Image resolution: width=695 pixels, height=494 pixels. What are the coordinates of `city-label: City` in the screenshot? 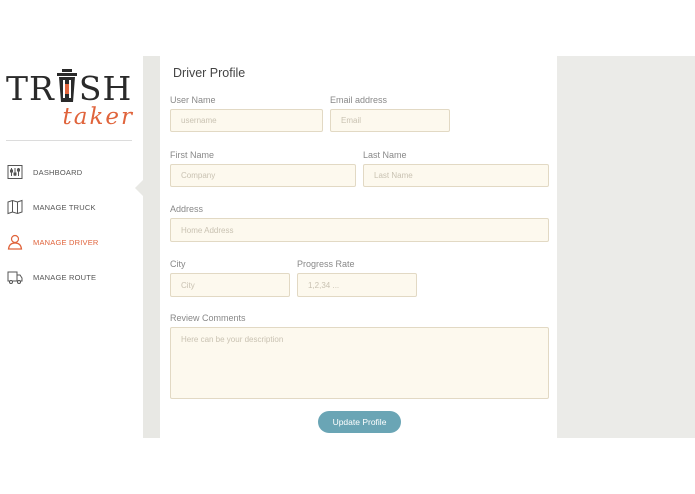 It's located at (178, 264).